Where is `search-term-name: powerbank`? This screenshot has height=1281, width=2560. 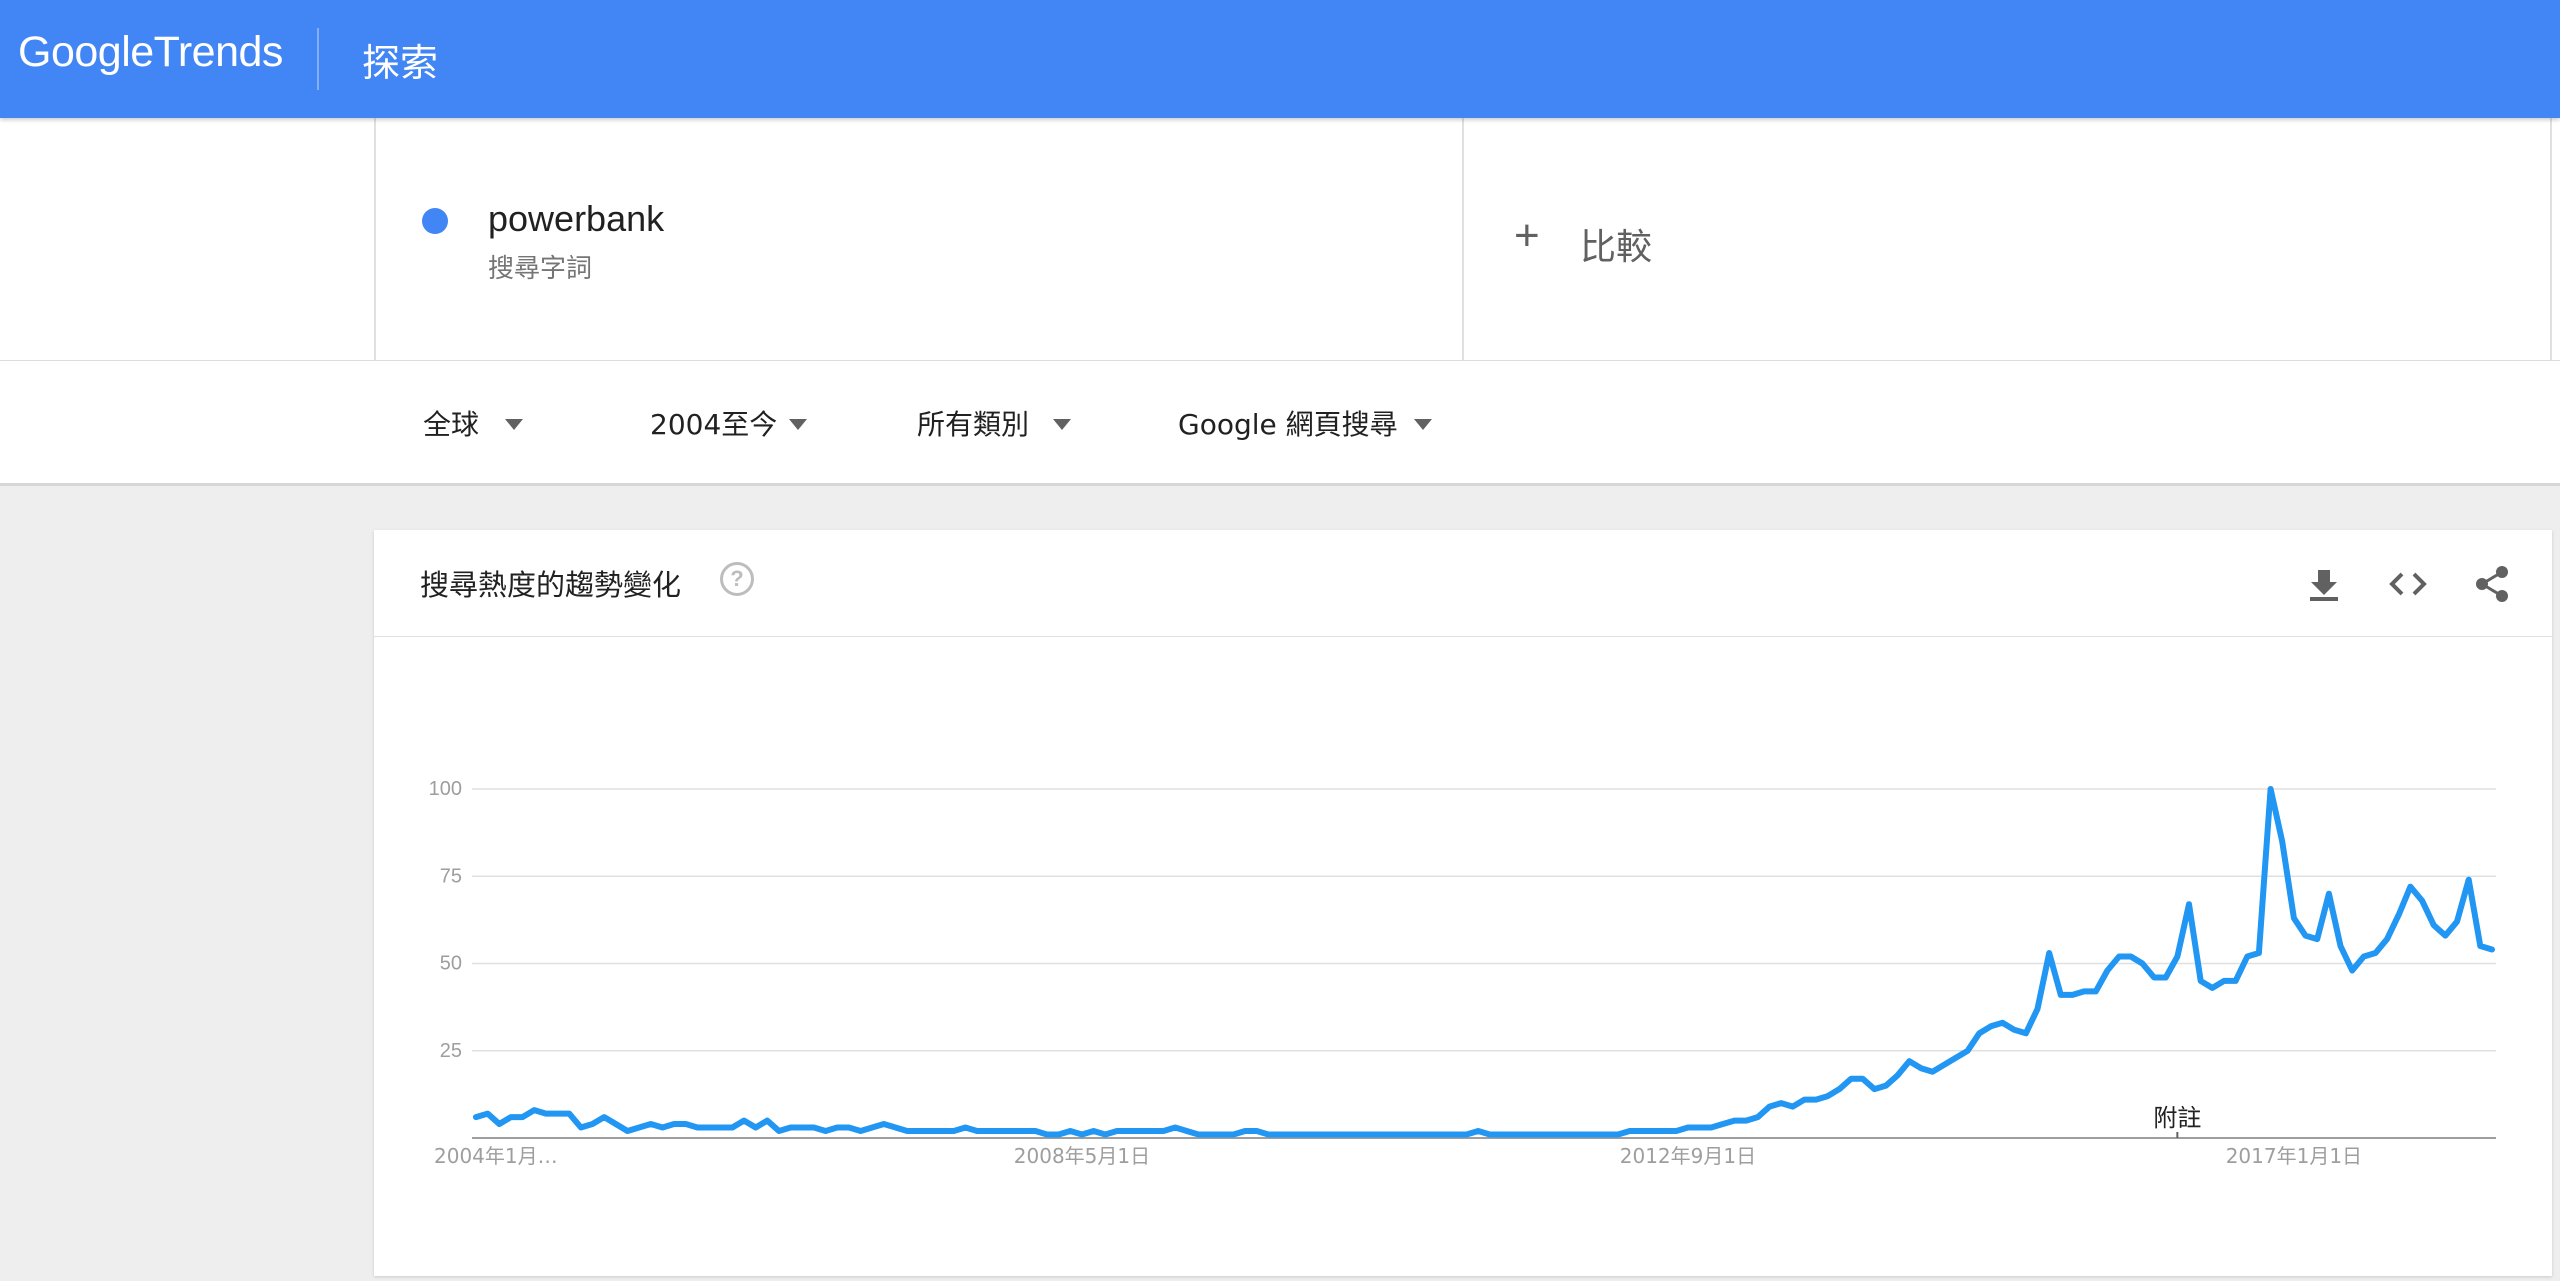
search-term-name: powerbank is located at coordinates (576, 219).